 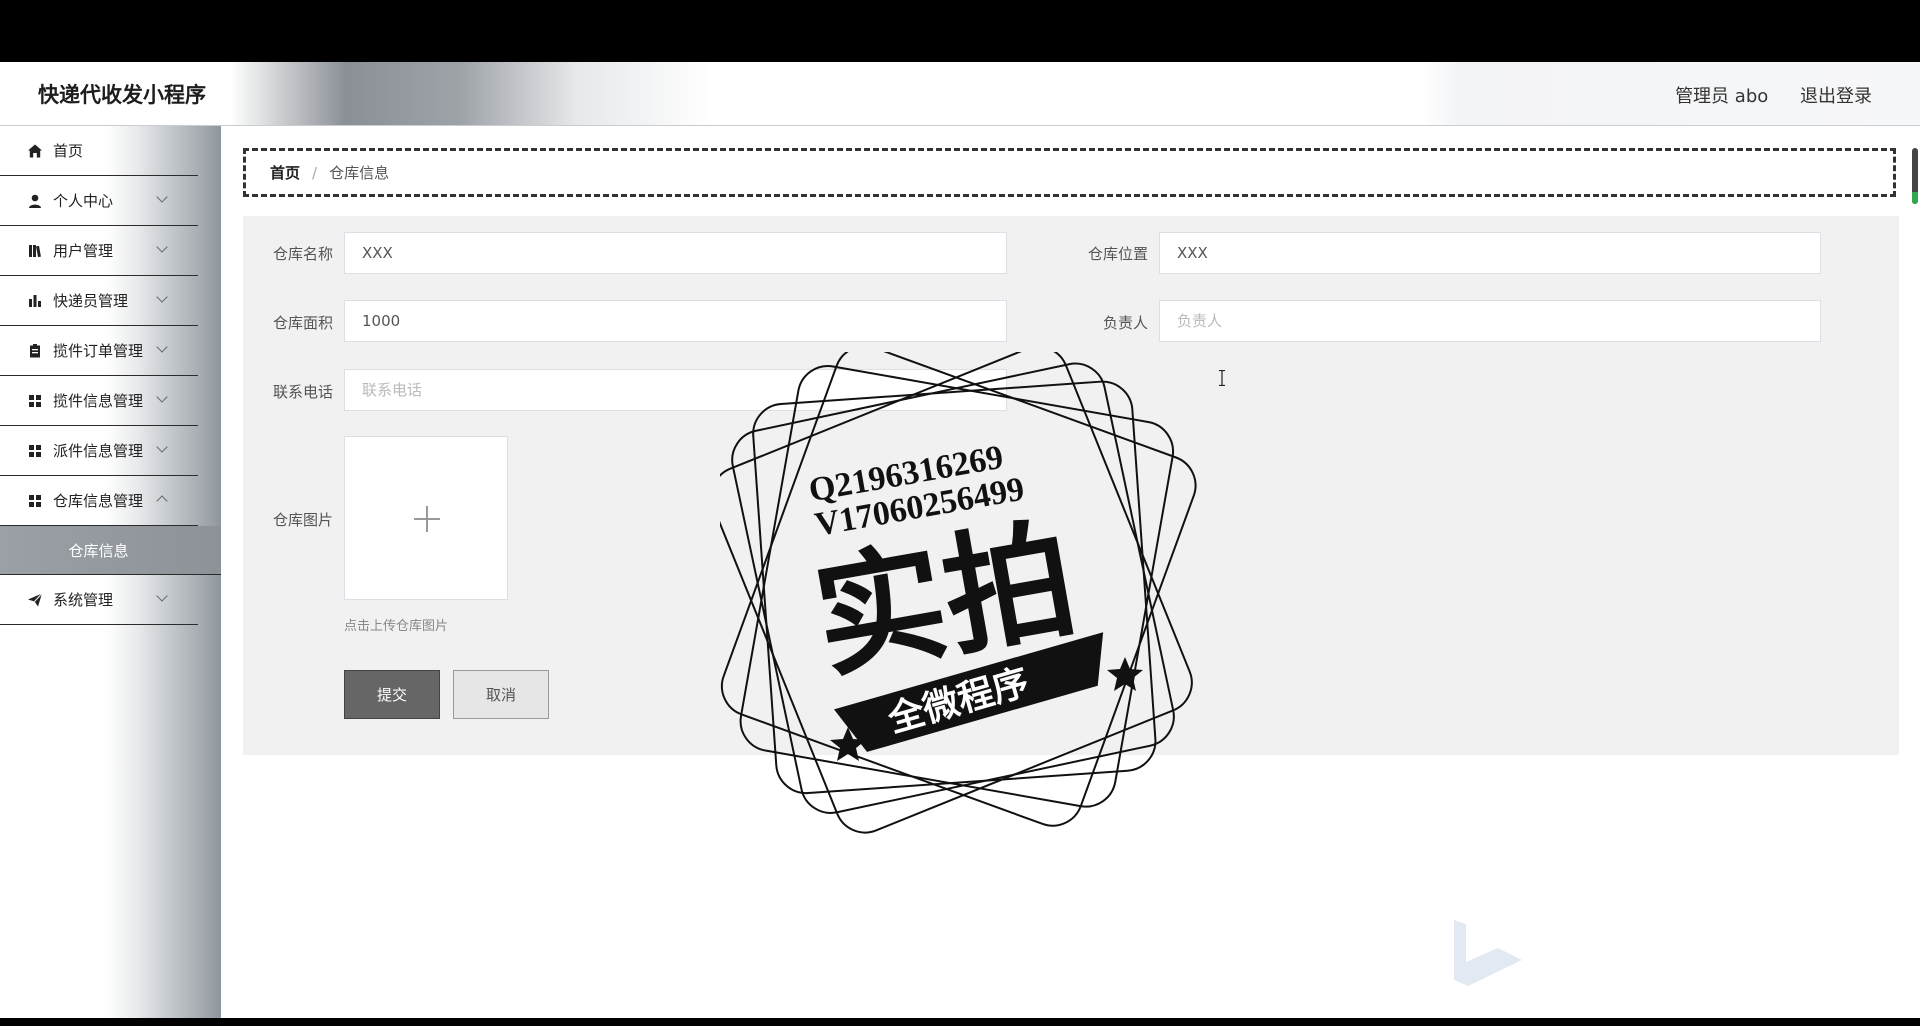 I want to click on sidebar-item-label: 系统管理, so click(x=83, y=600).